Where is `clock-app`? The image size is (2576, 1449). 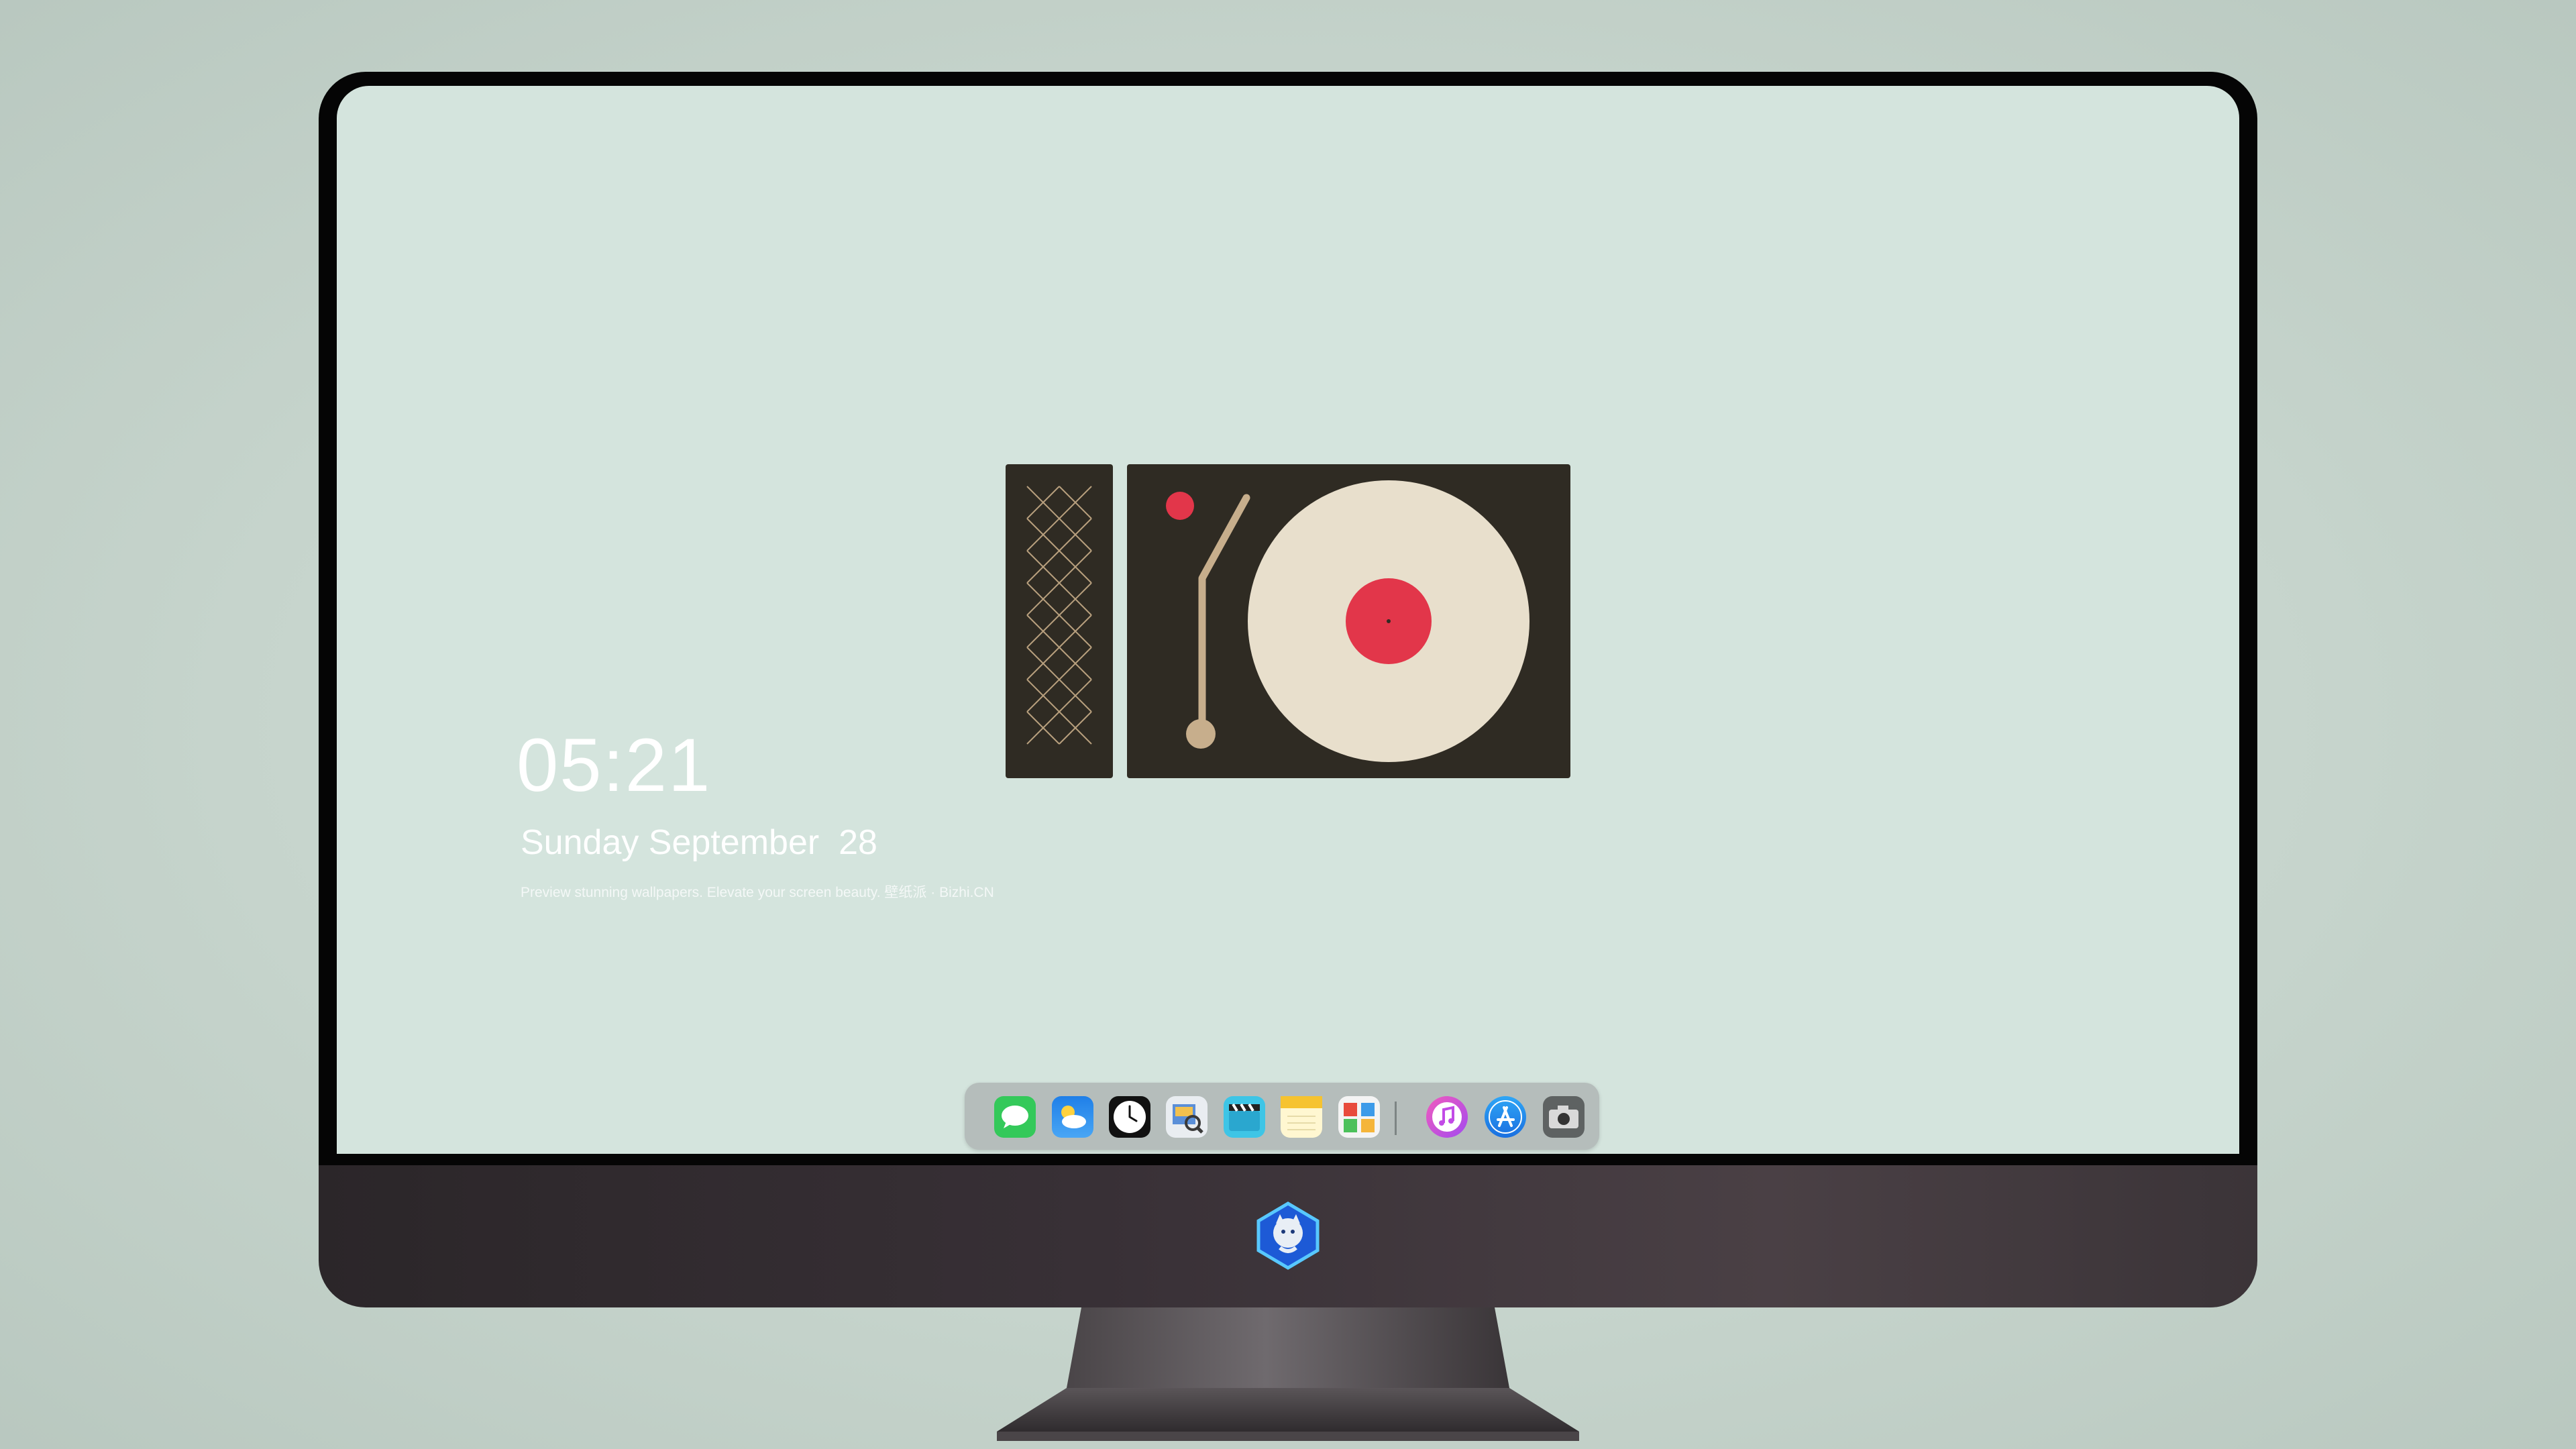
clock-app is located at coordinates (1129, 1117).